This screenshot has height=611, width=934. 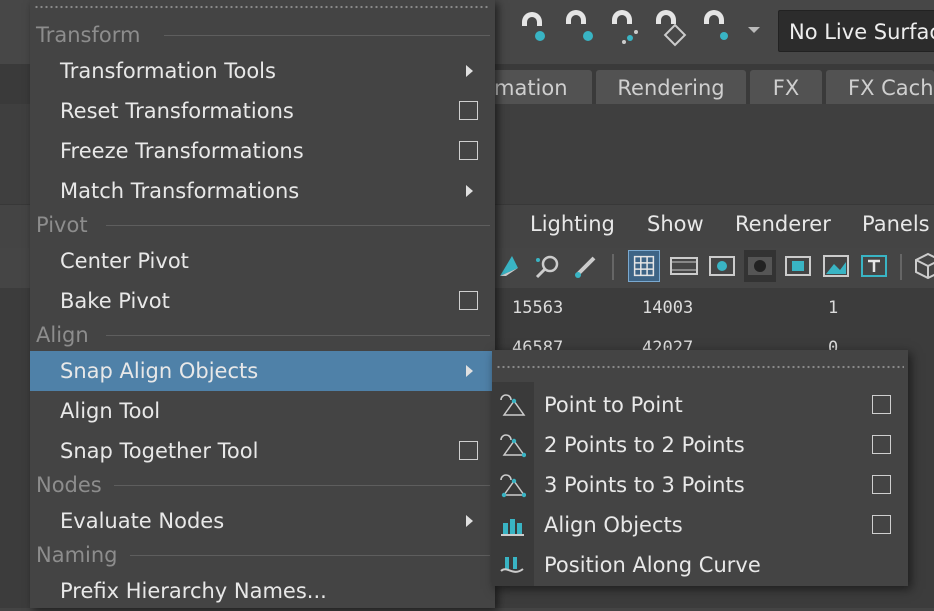 What do you see at coordinates (700, 405) in the screenshot?
I see `submenu-item-point-to-point: Point to Point` at bounding box center [700, 405].